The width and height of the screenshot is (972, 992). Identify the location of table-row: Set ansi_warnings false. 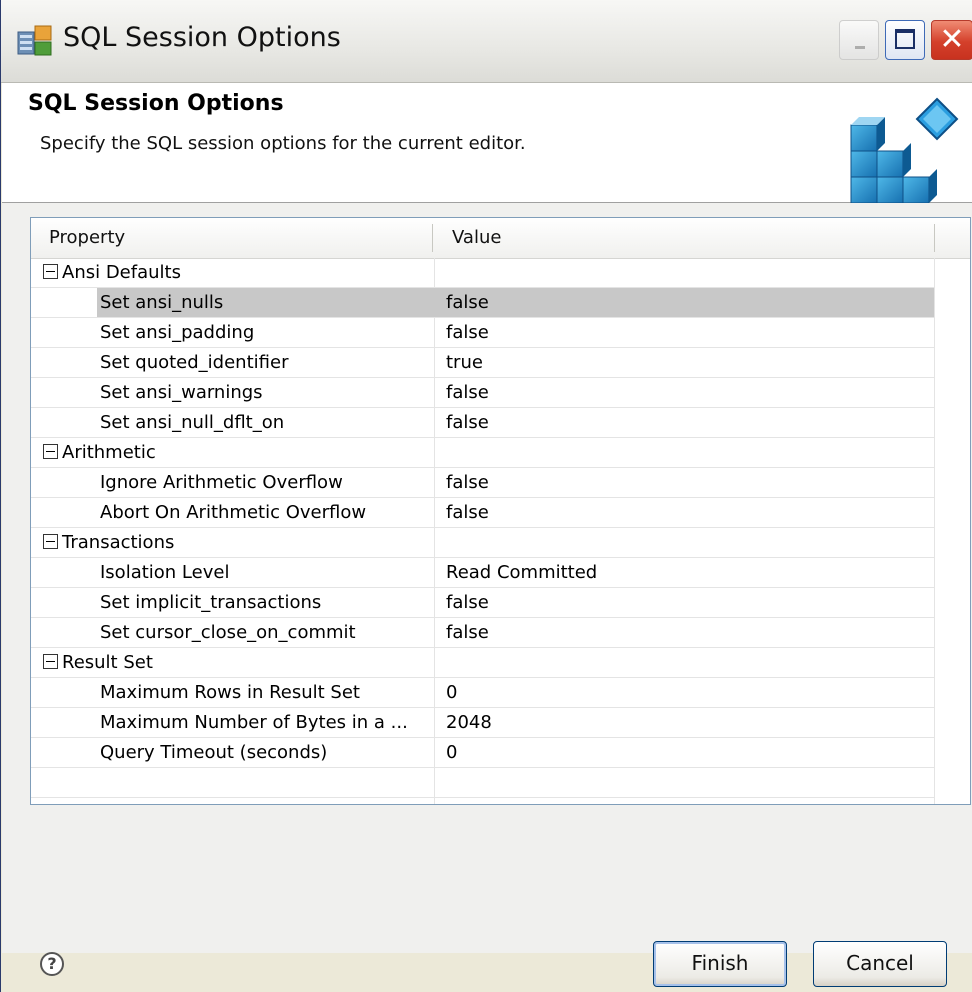
(482, 393).